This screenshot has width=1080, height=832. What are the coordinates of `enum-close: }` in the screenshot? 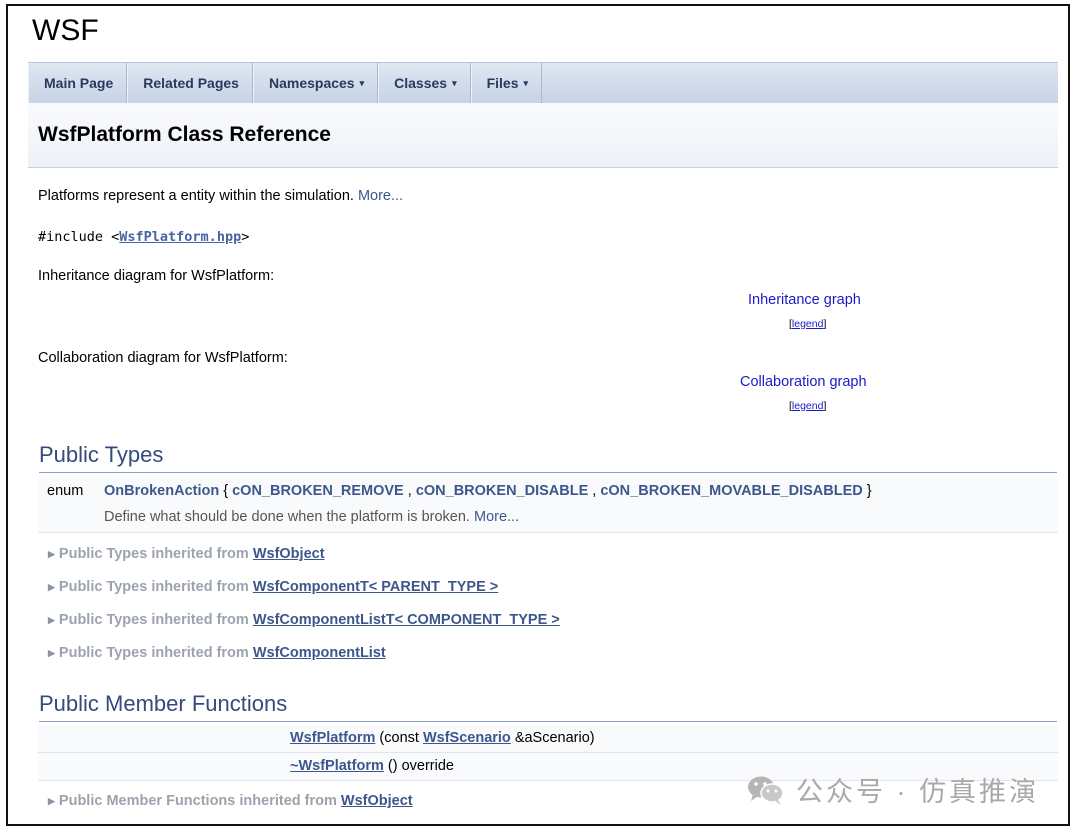 It's located at (867, 491).